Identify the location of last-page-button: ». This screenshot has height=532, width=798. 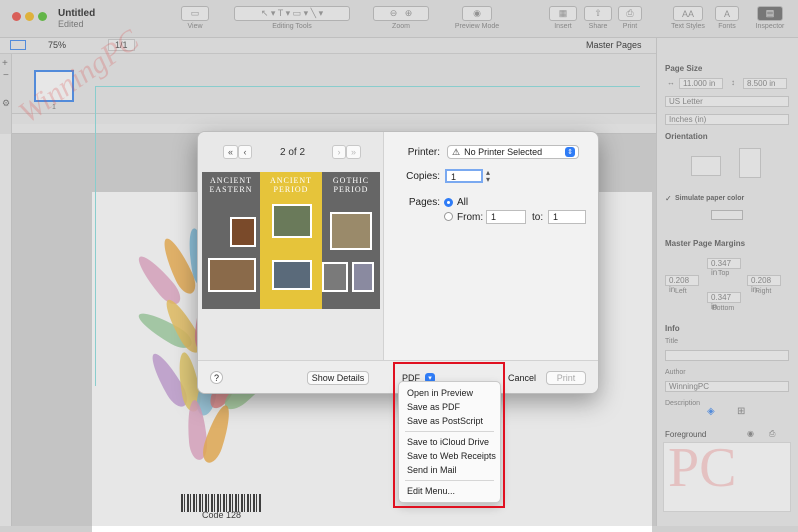
(353, 152).